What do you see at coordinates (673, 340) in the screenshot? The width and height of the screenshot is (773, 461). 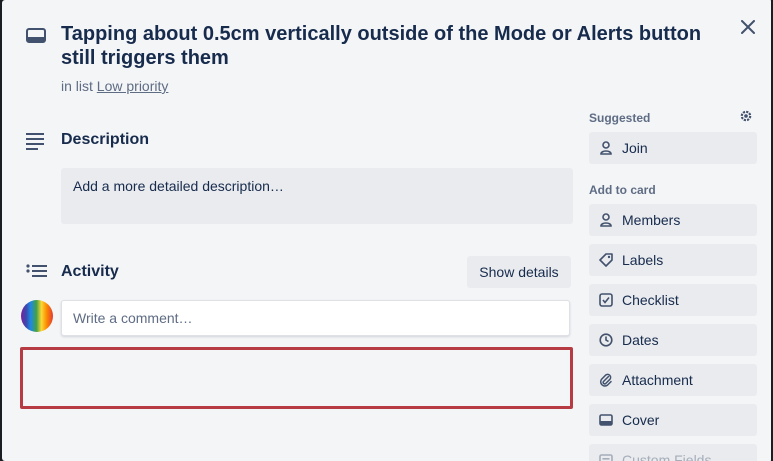 I see `dates-button: Dates` at bounding box center [673, 340].